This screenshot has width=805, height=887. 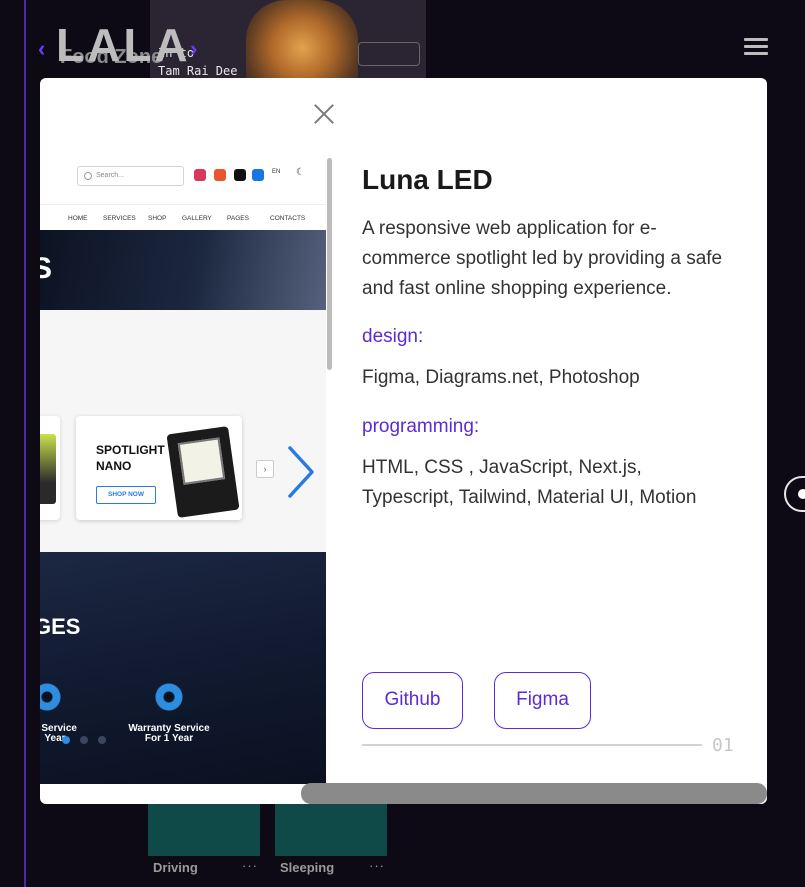 I want to click on floodlight-image, so click(x=203, y=472).